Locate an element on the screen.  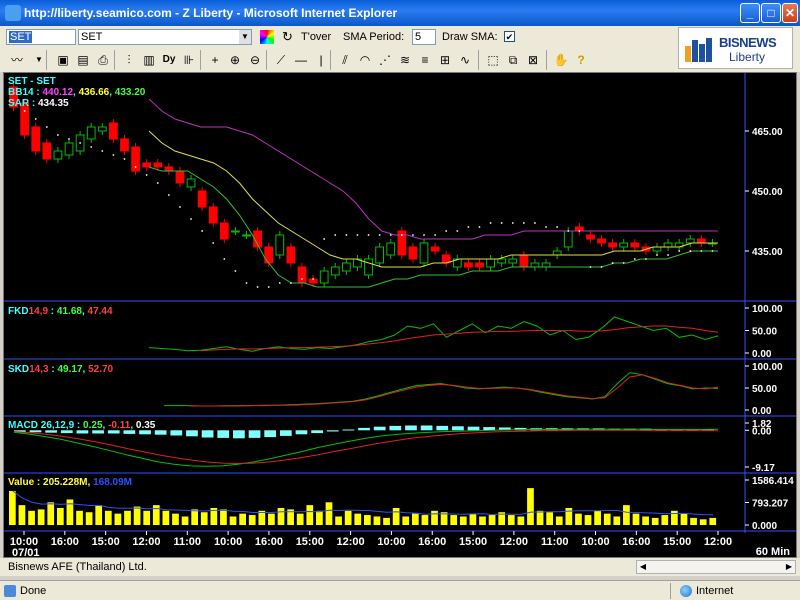
zoom-out-icon: ⊖ is located at coordinates (255, 60).